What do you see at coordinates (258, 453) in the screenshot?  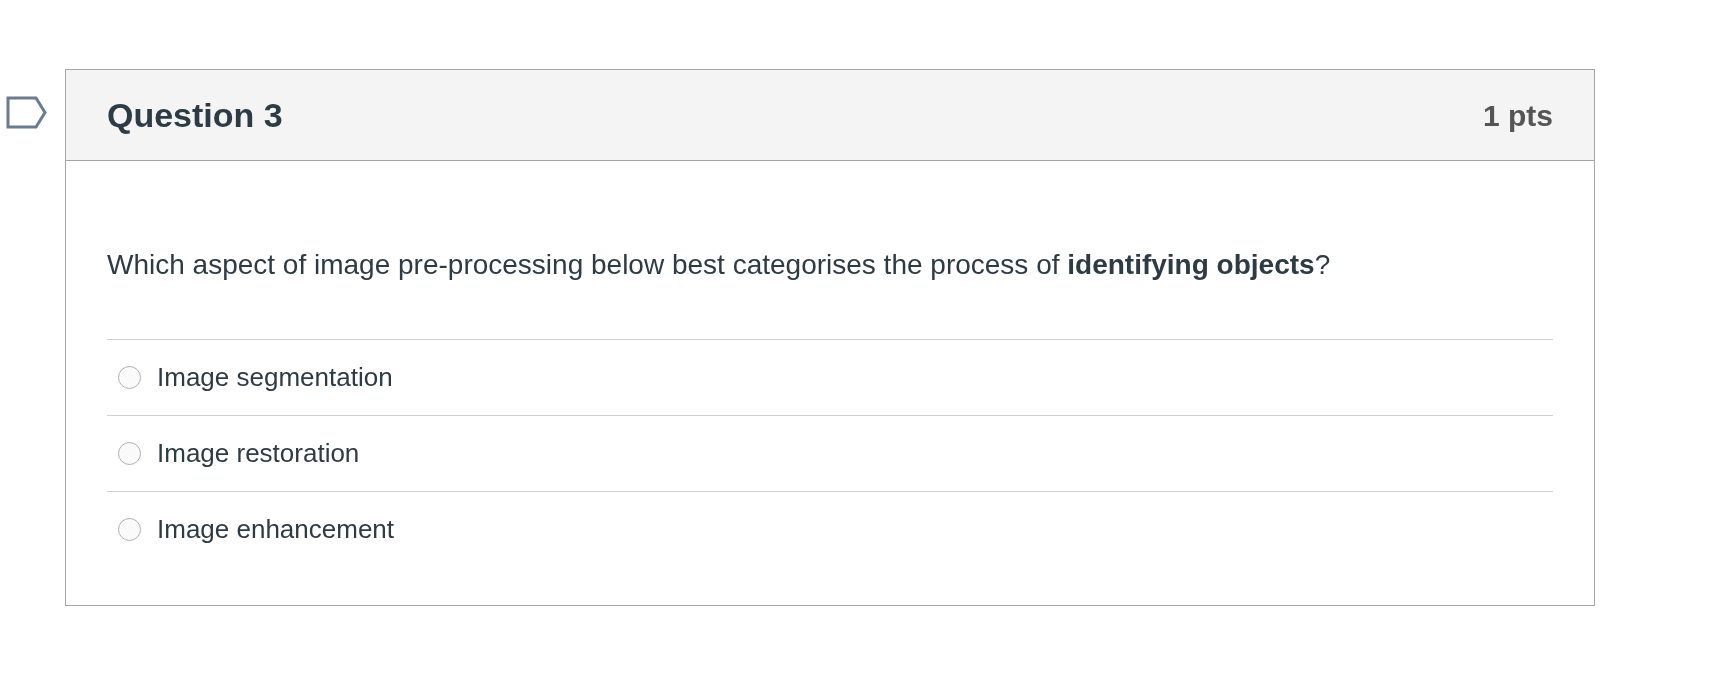 I see `answer-label: Image restoration` at bounding box center [258, 453].